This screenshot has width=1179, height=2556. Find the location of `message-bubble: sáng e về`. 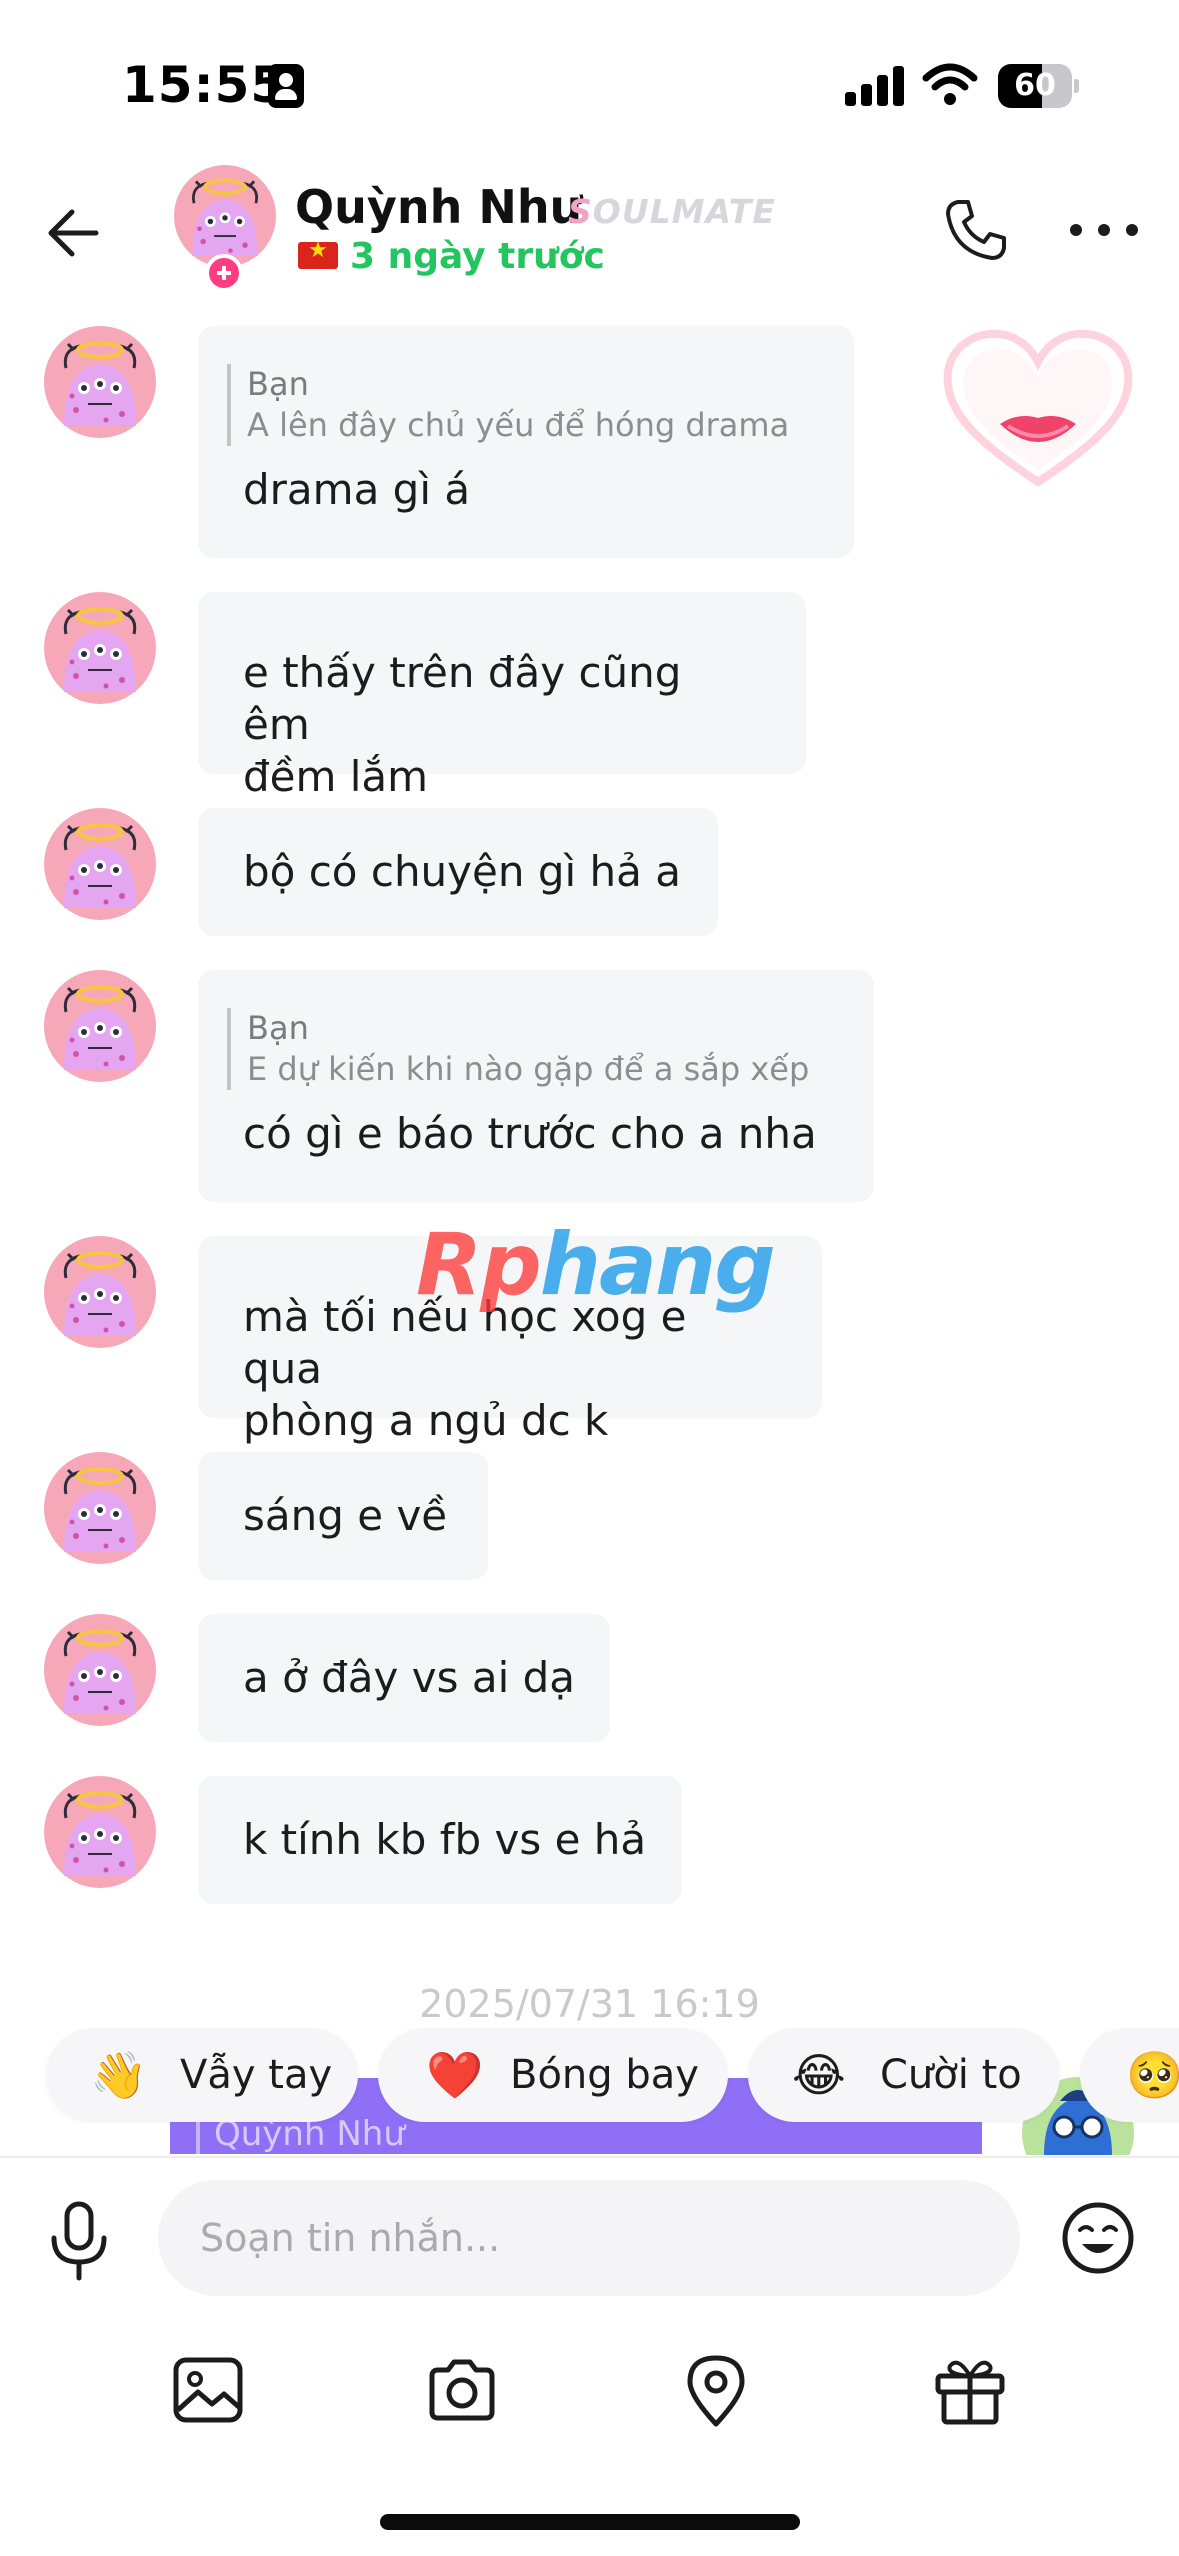

message-bubble: sáng e về is located at coordinates (343, 1516).